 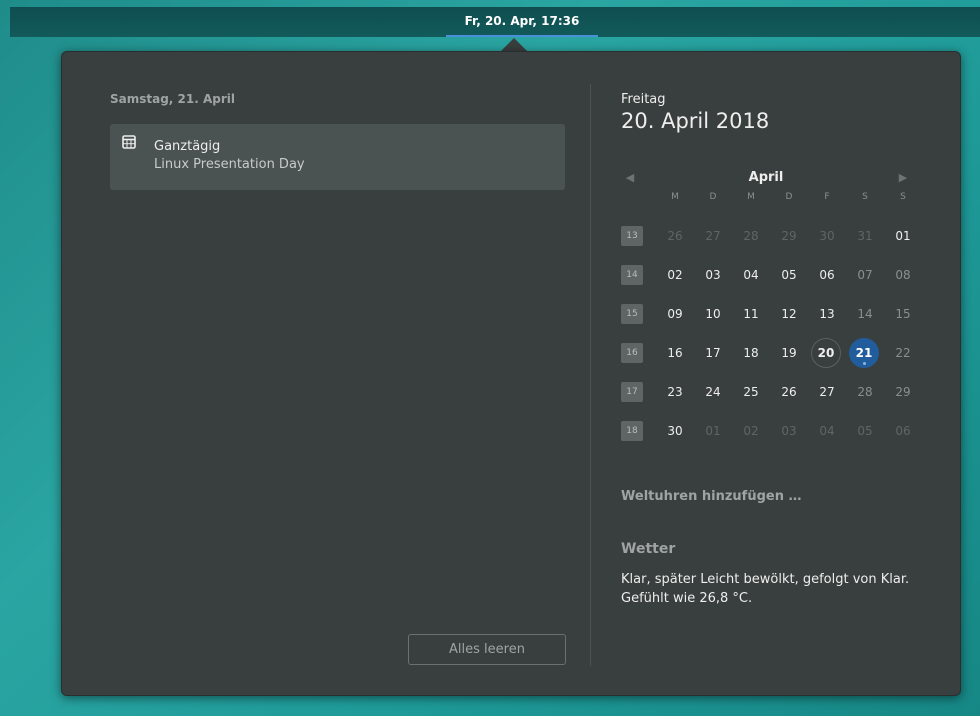 I want to click on calendar-day: 23, so click(x=675, y=392).